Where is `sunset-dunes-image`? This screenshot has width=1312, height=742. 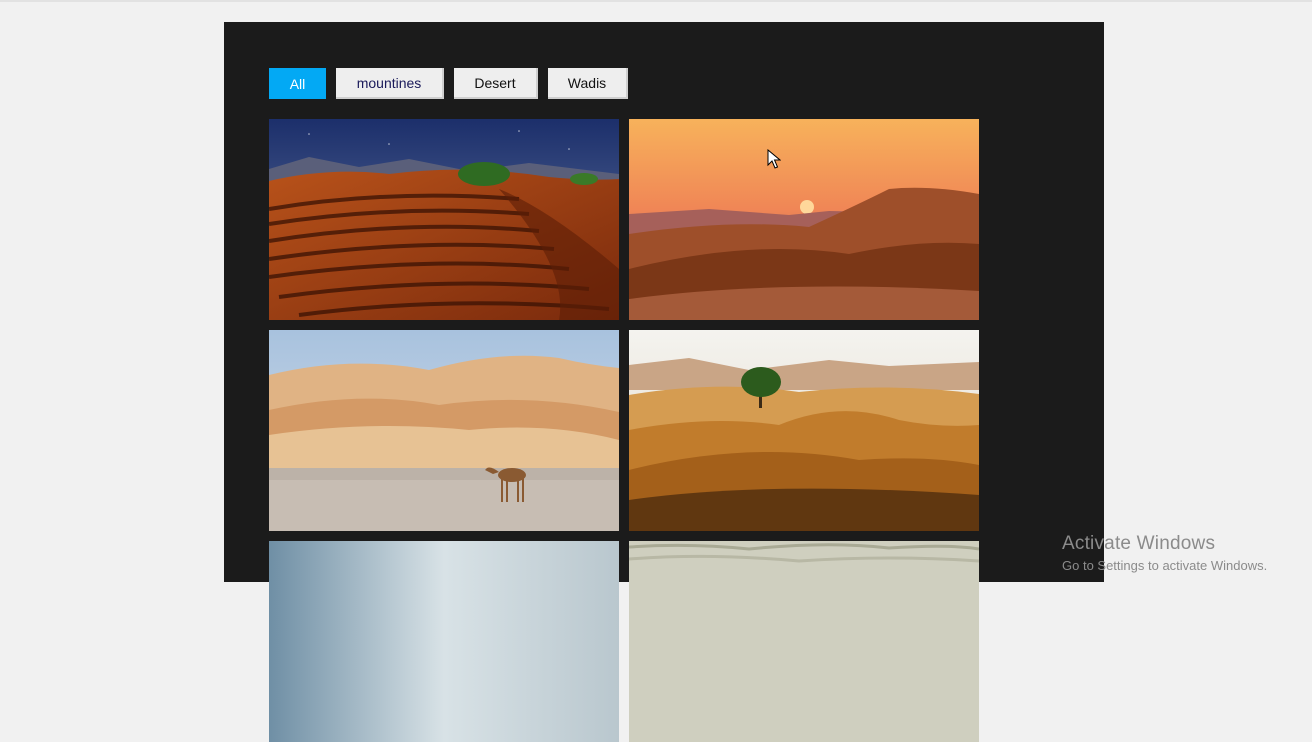 sunset-dunes-image is located at coordinates (804, 219).